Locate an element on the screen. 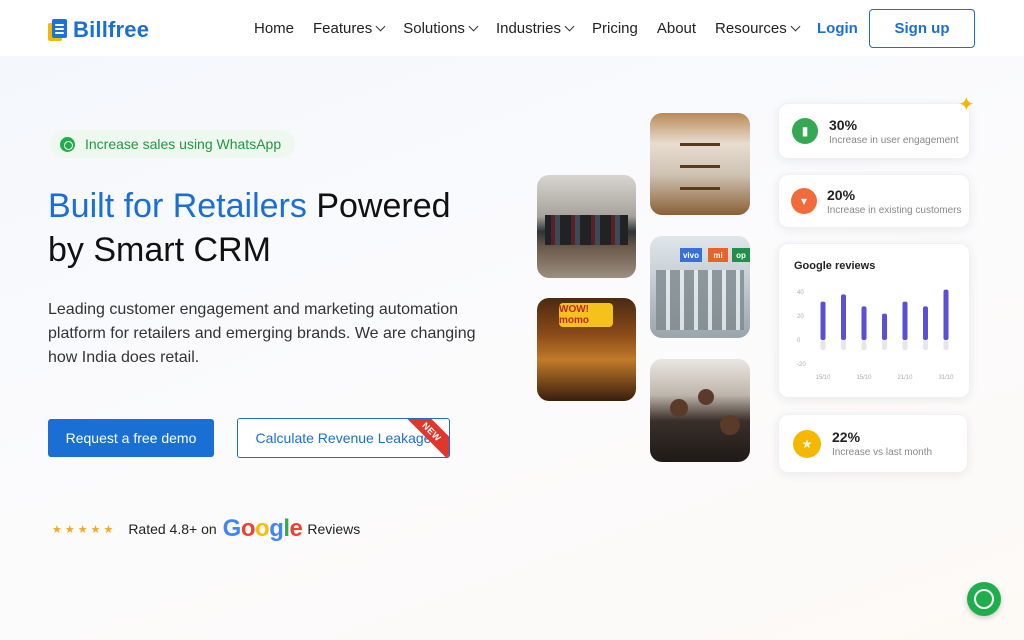 The image size is (1024, 640). nav-features: Features is located at coordinates (349, 28).